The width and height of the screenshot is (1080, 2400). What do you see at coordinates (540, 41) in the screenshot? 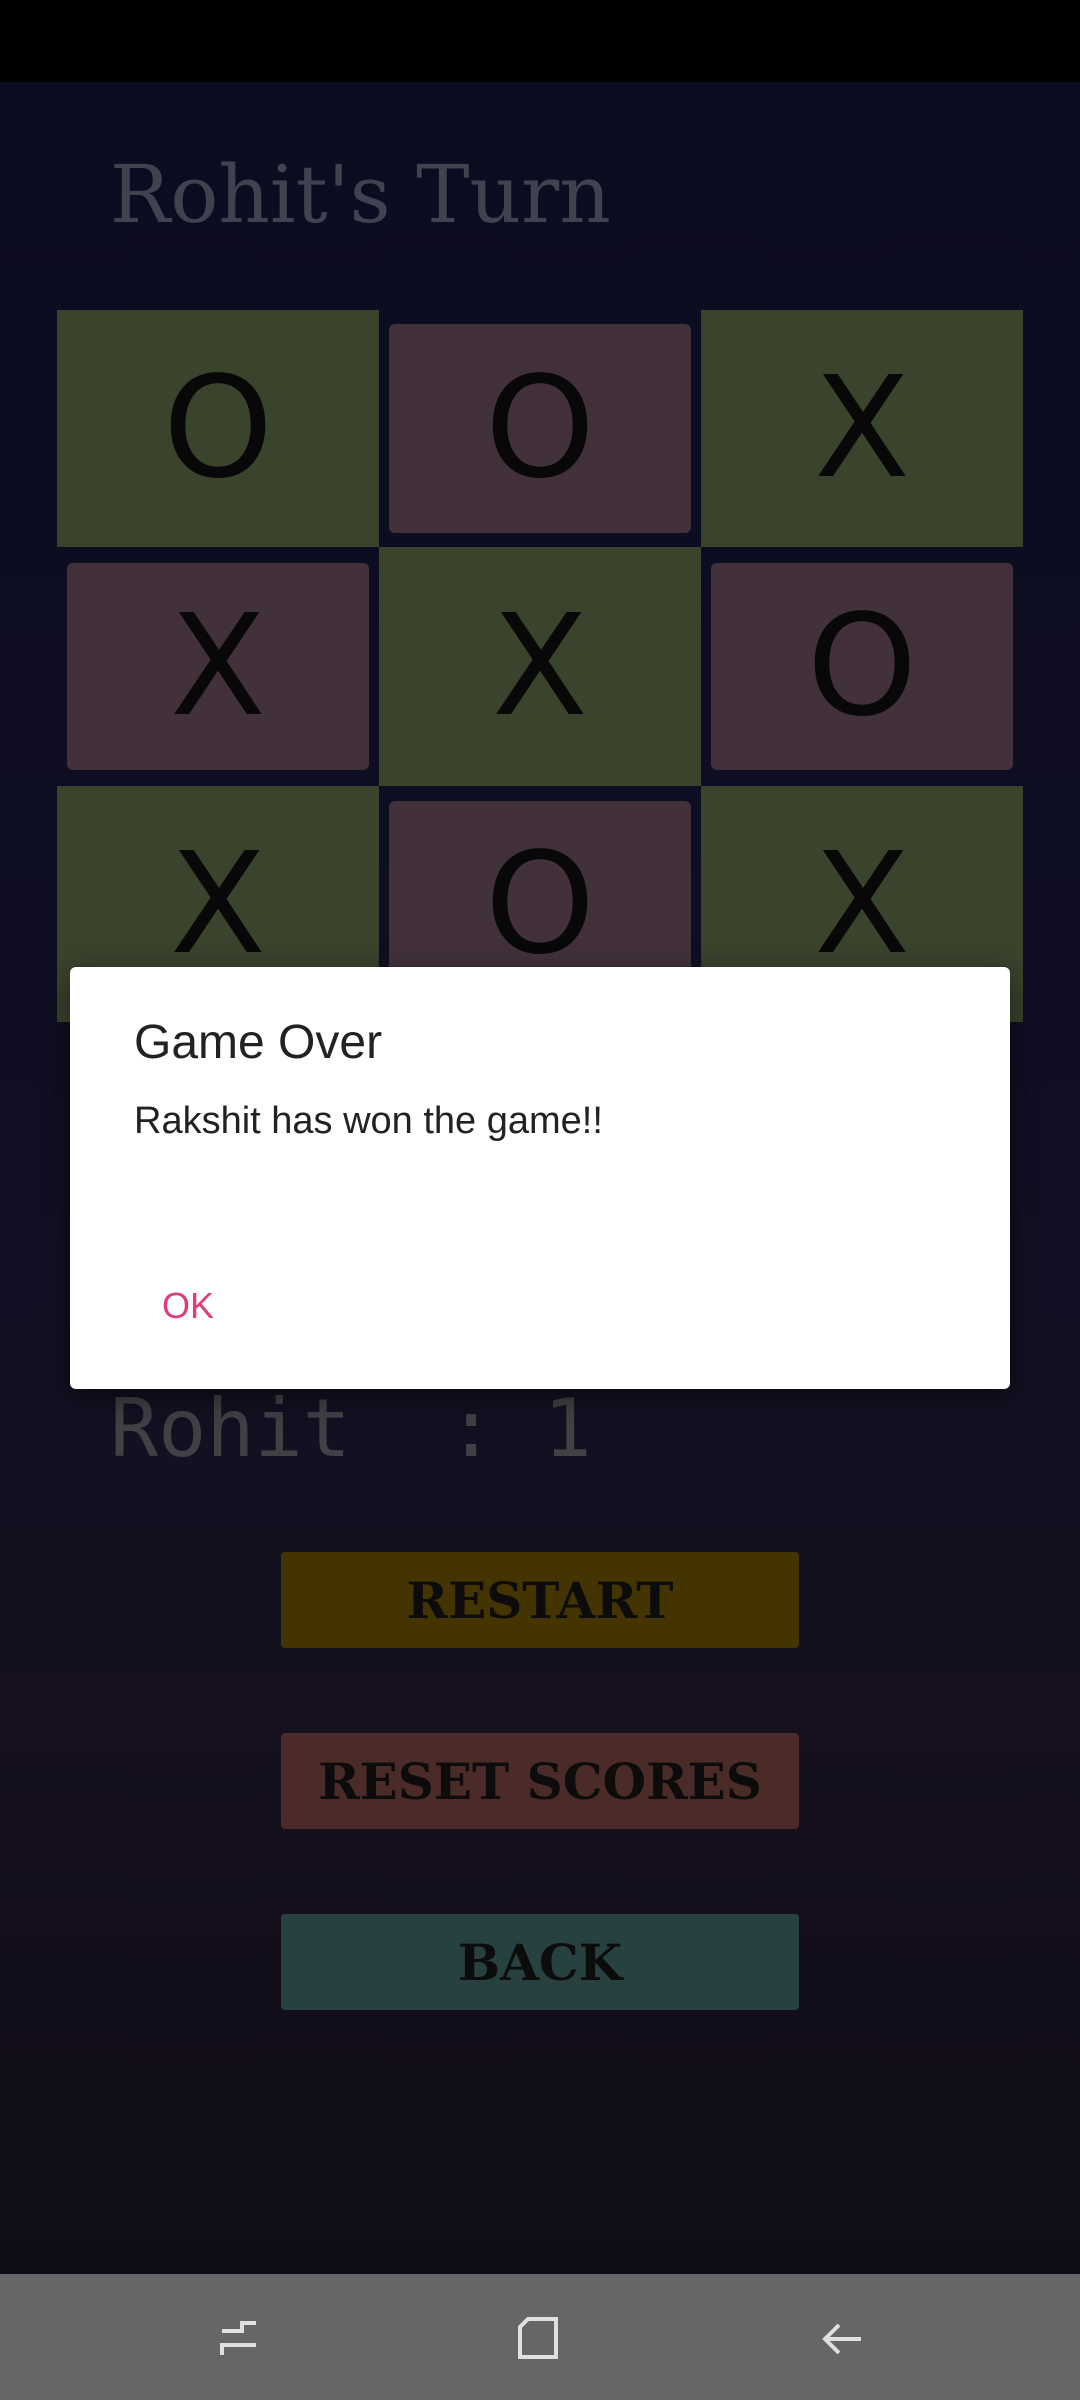
I see `status-bar` at bounding box center [540, 41].